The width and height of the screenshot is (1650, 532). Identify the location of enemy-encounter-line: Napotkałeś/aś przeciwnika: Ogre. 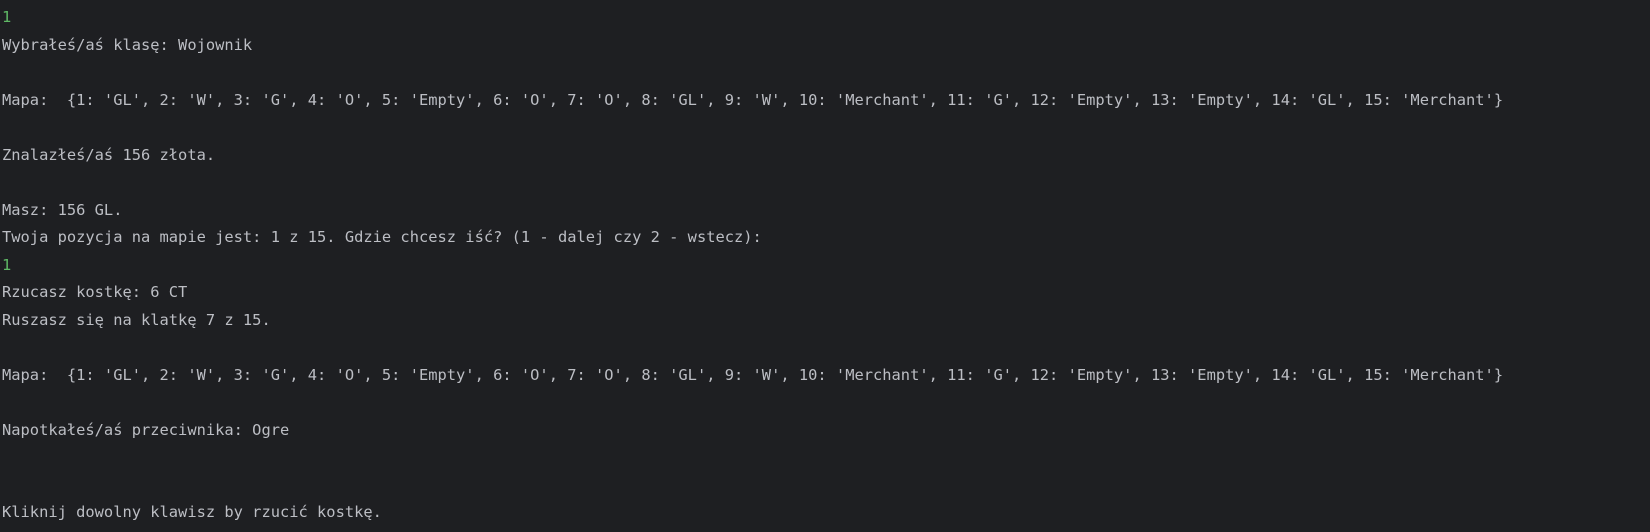
(146, 429).